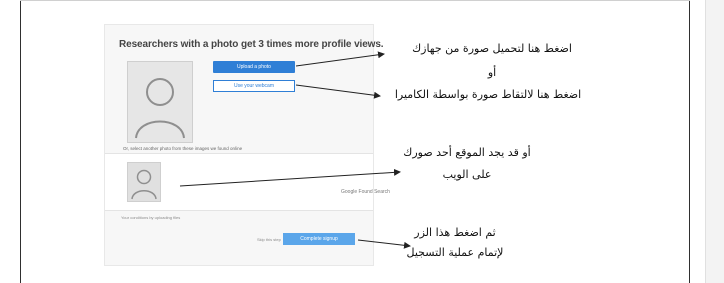 This screenshot has width=724, height=283. What do you see at coordinates (467, 174) in the screenshot?
I see `web-photo-annotation-line2: على الويب` at bounding box center [467, 174].